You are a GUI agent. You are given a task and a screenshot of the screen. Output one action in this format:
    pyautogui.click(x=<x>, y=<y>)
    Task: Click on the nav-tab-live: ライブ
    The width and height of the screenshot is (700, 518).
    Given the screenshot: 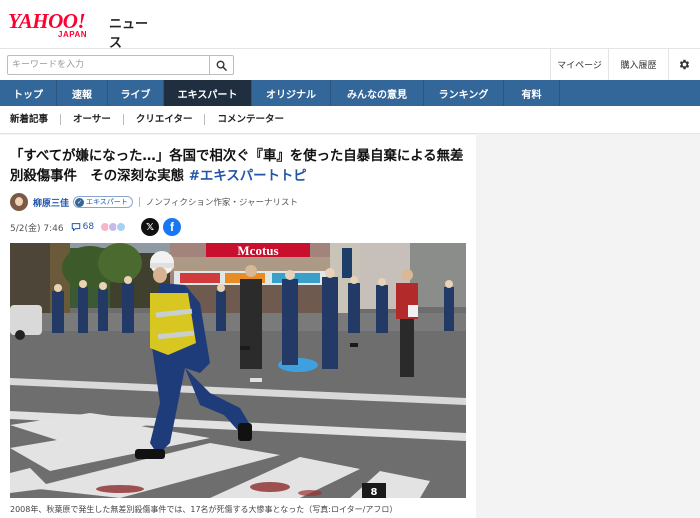 What is the action you would take?
    pyautogui.click(x=136, y=93)
    